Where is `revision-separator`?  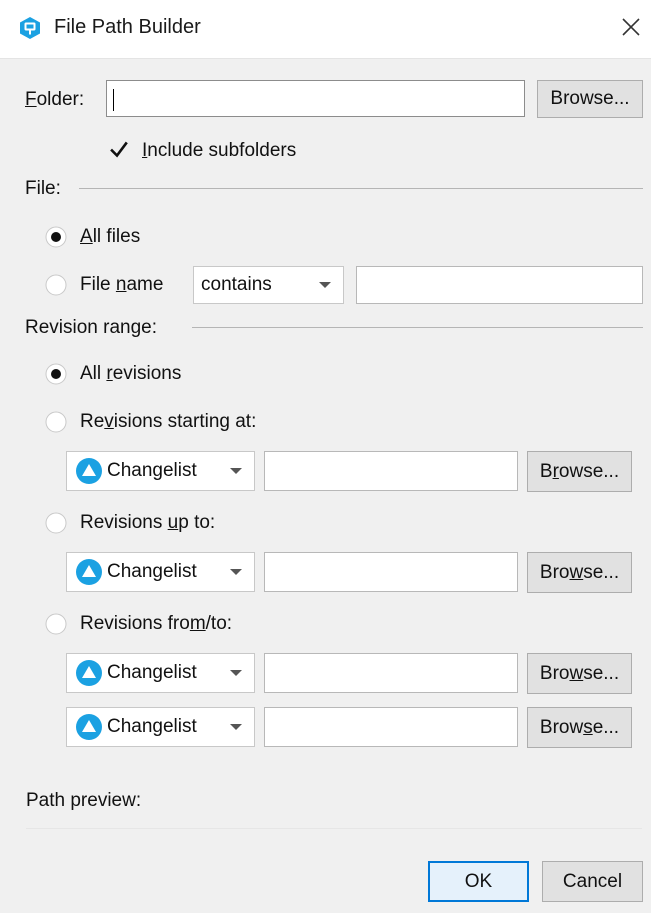
revision-separator is located at coordinates (417, 327).